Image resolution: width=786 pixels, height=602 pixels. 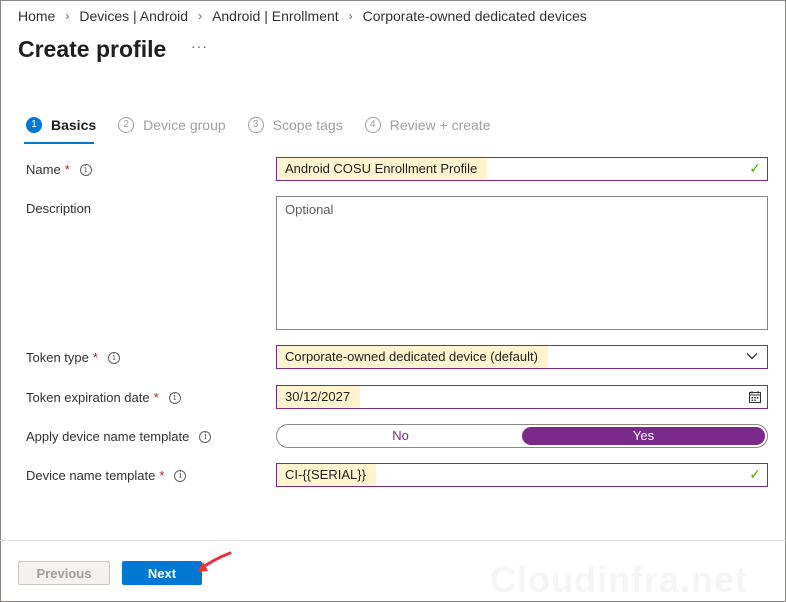 What do you see at coordinates (326, 475) in the screenshot?
I see `name-template-value: CI-{{SERIAL}}` at bounding box center [326, 475].